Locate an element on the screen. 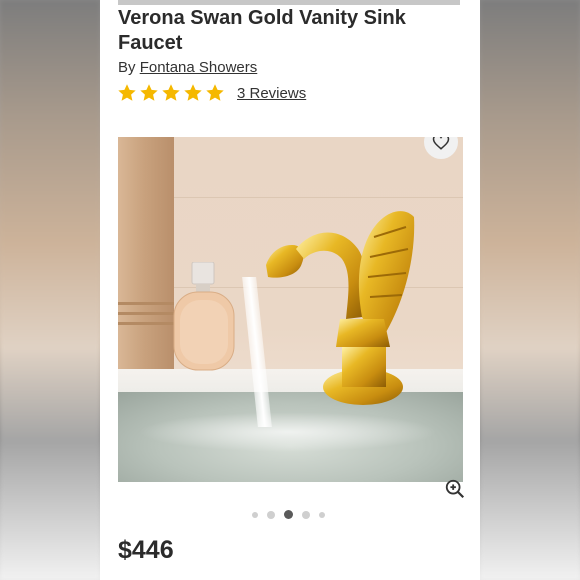 This screenshot has width=580, height=580. perfume-bottle is located at coordinates (204, 316).